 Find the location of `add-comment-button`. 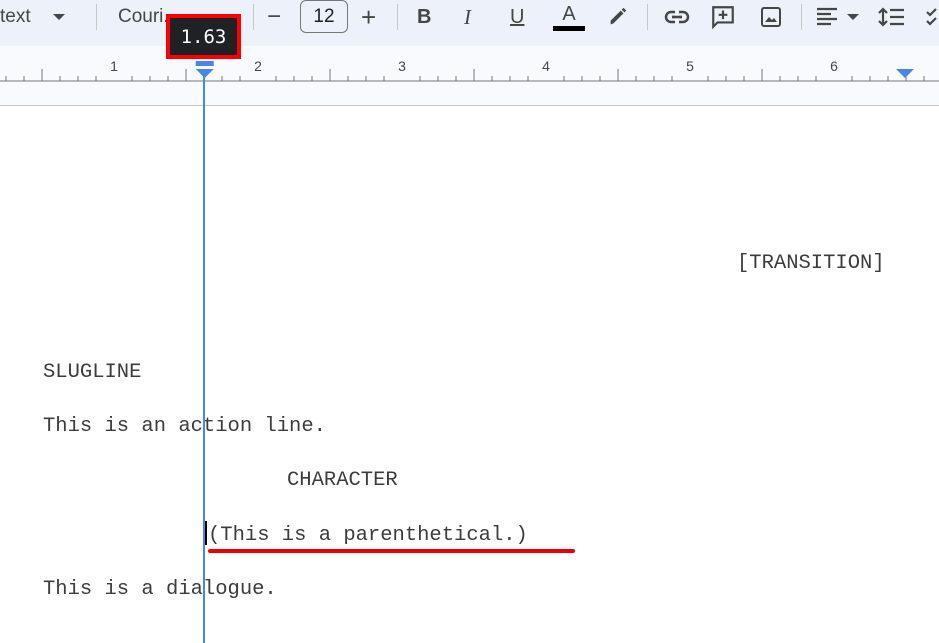

add-comment-button is located at coordinates (723, 17).